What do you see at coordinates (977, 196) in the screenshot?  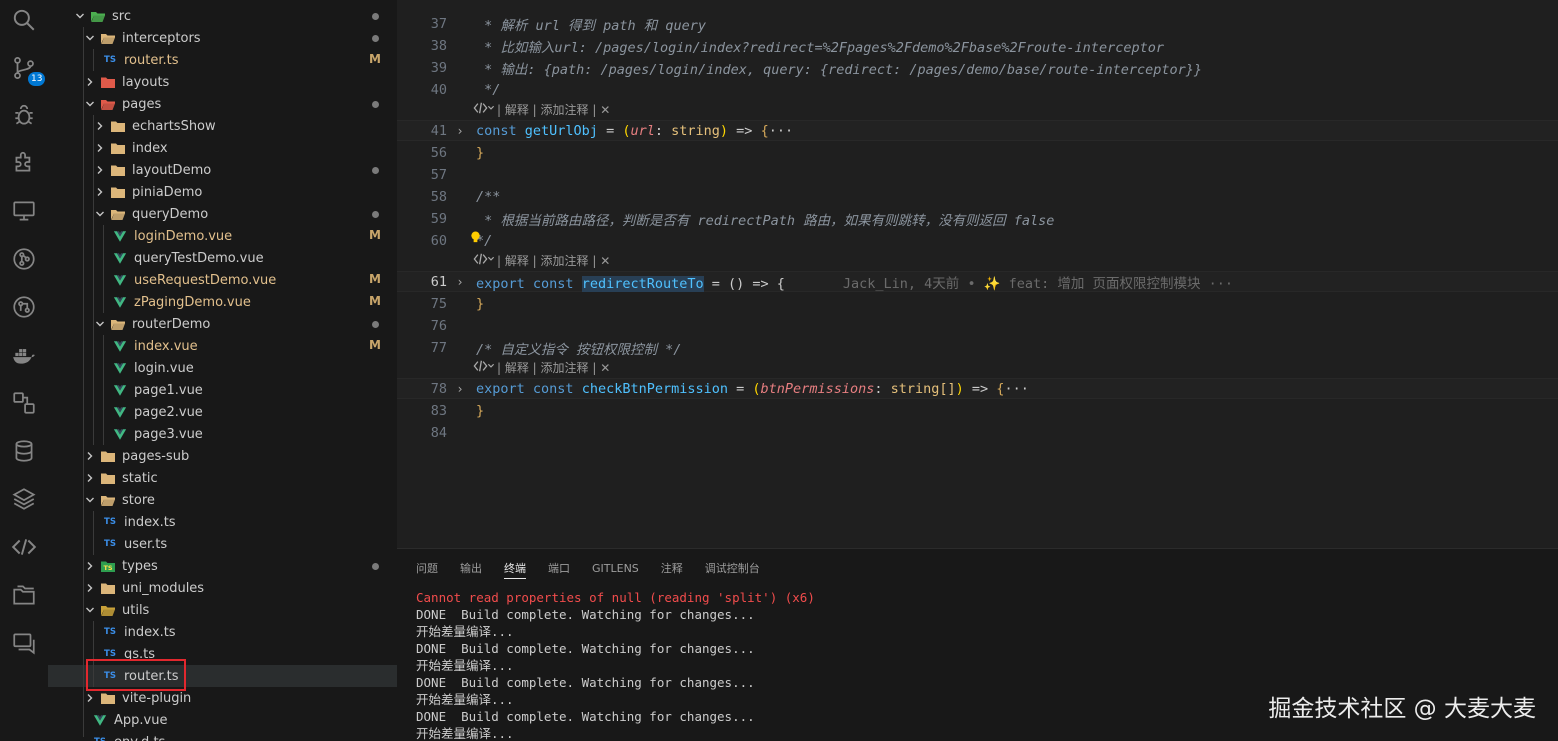 I see `code-line: 58 /**` at bounding box center [977, 196].